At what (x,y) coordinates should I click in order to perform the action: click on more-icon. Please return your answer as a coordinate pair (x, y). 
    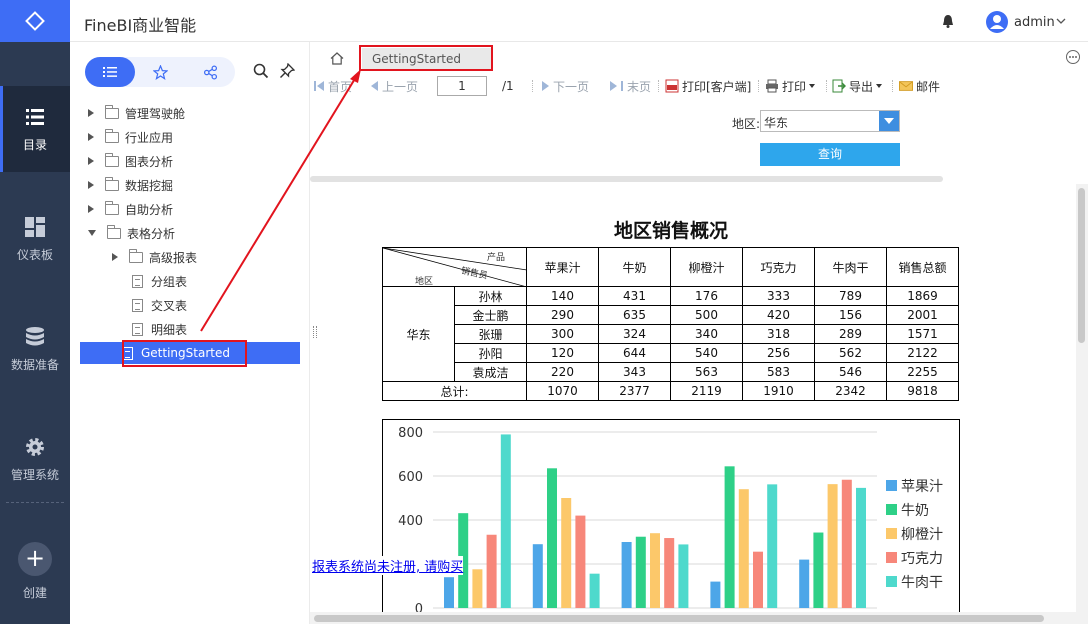
    Looking at the image, I should click on (1073, 57).